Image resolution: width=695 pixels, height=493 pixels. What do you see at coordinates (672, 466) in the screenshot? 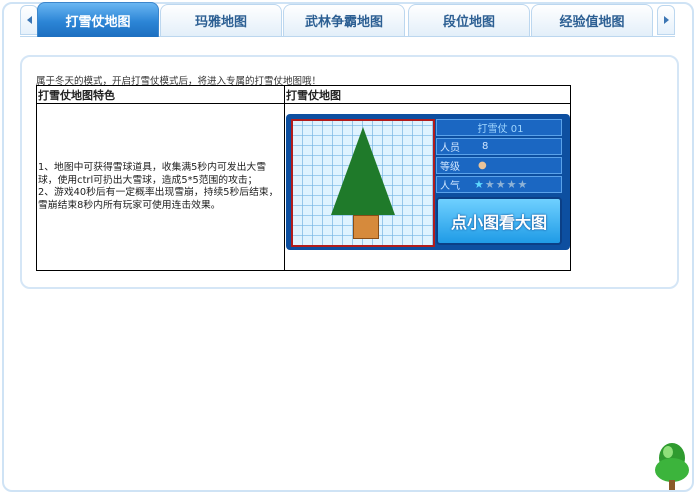
I see `pine-tree-icon` at bounding box center [672, 466].